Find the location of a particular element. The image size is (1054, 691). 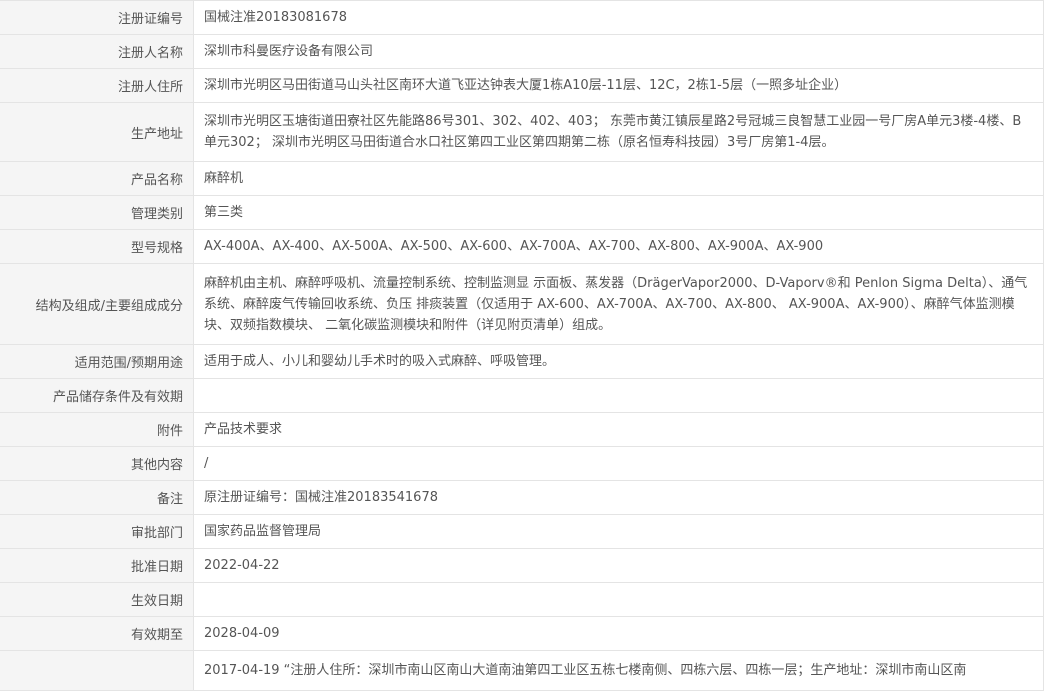

table-row: 生效日期 is located at coordinates (522, 600).